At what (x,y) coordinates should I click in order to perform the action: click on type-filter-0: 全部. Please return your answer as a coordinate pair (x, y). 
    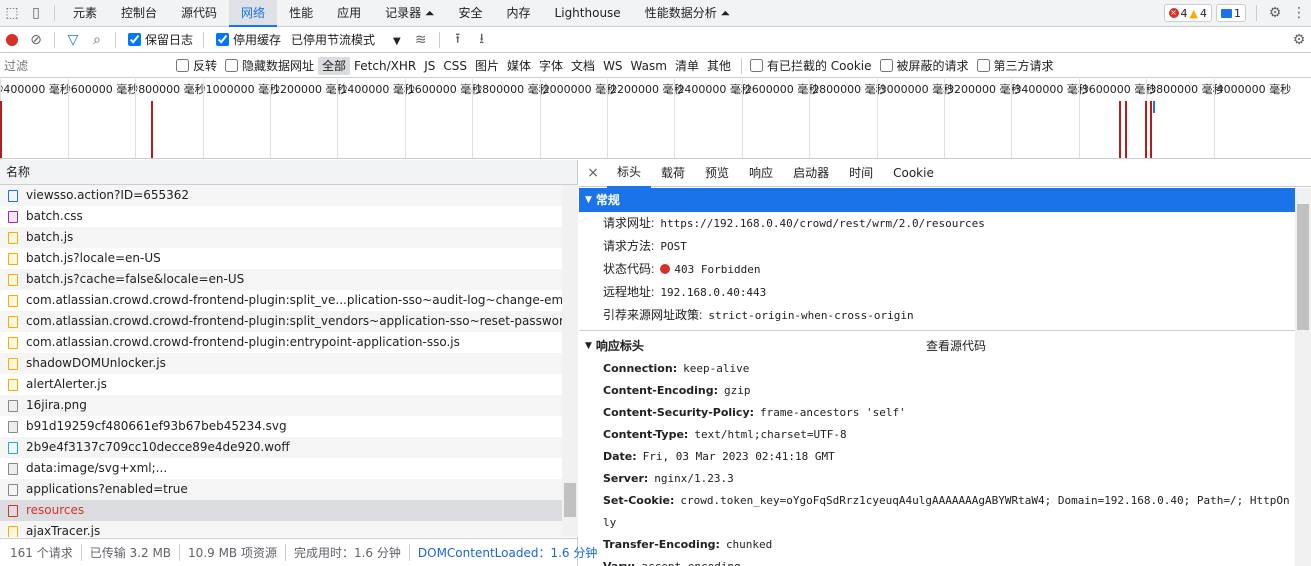
    Looking at the image, I should click on (334, 65).